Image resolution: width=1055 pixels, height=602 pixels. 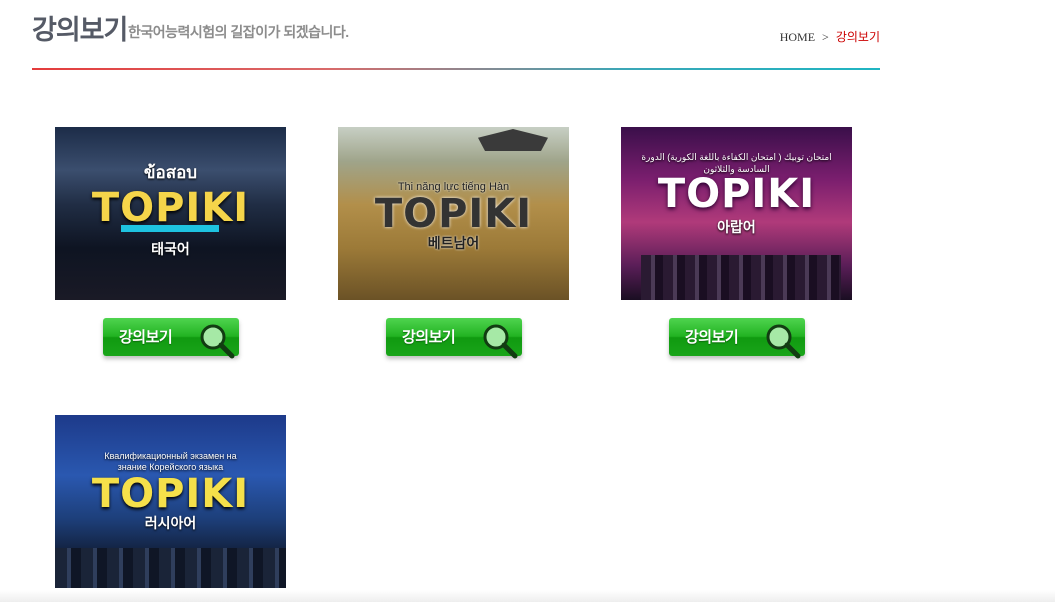 What do you see at coordinates (456, 69) in the screenshot?
I see `header-divider` at bounding box center [456, 69].